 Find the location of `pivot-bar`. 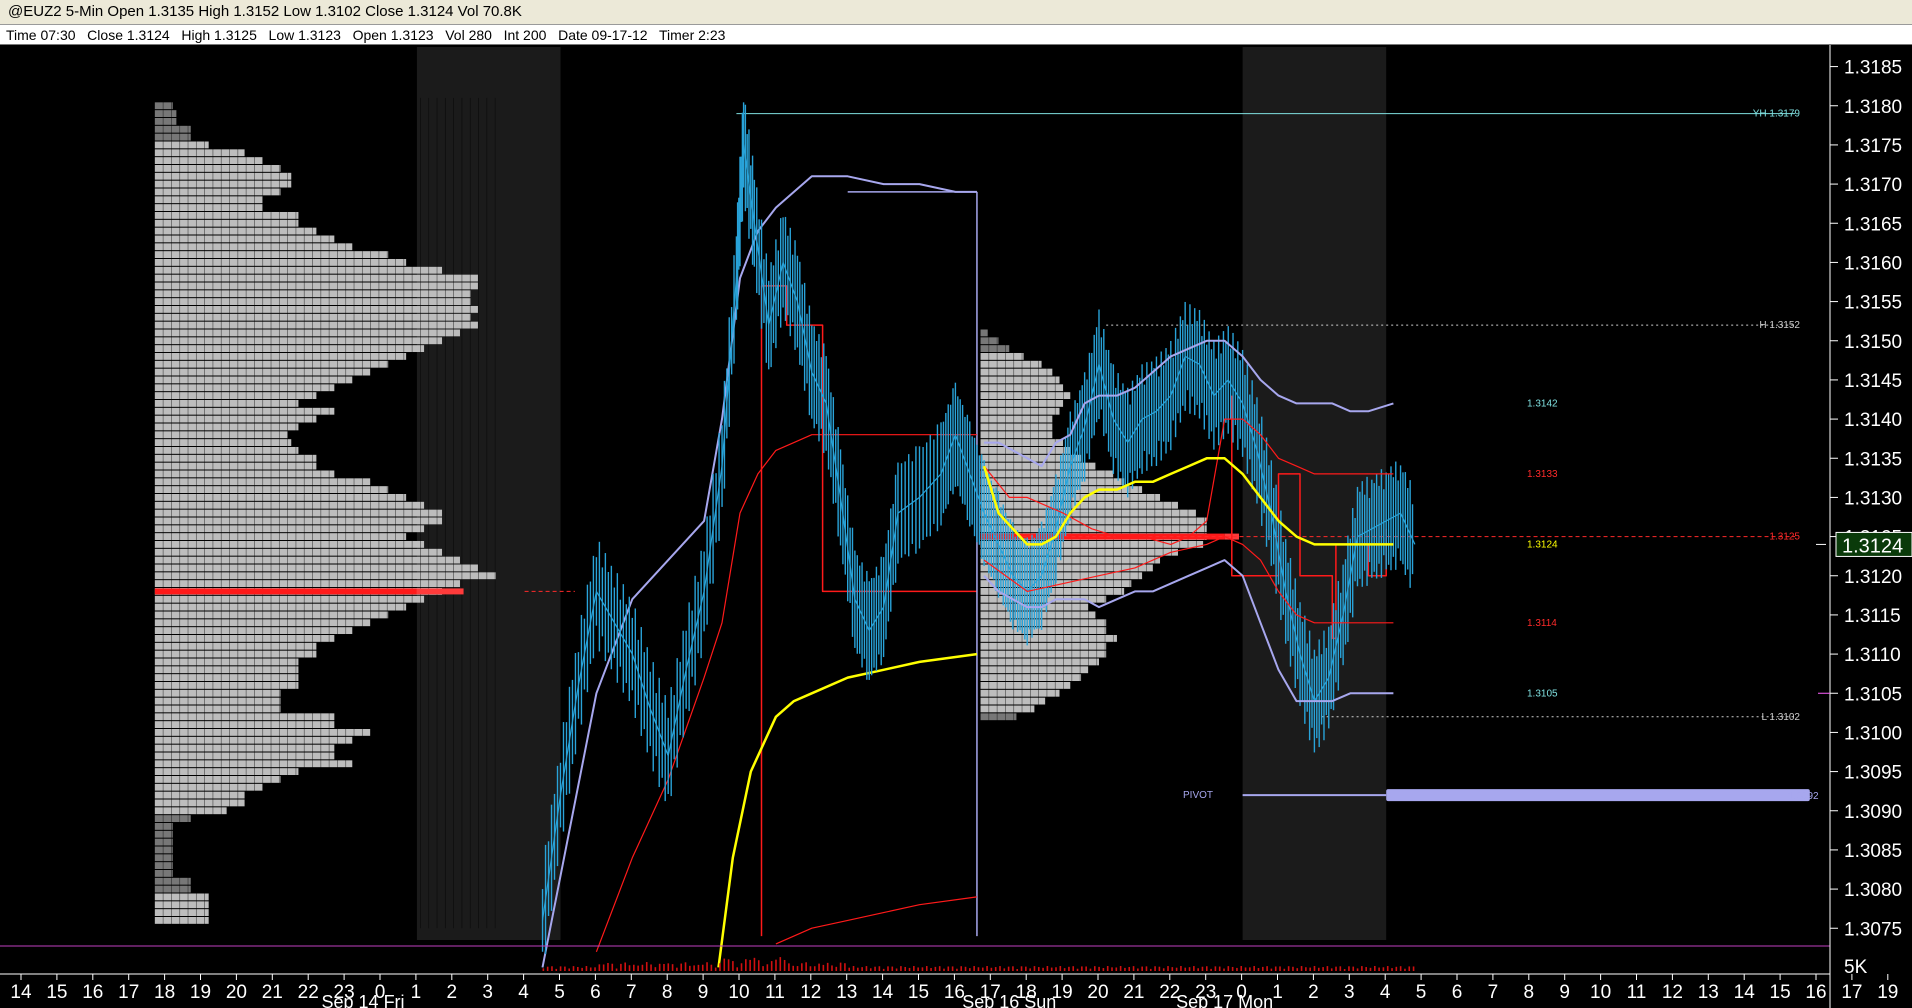

pivot-bar is located at coordinates (1598, 795).